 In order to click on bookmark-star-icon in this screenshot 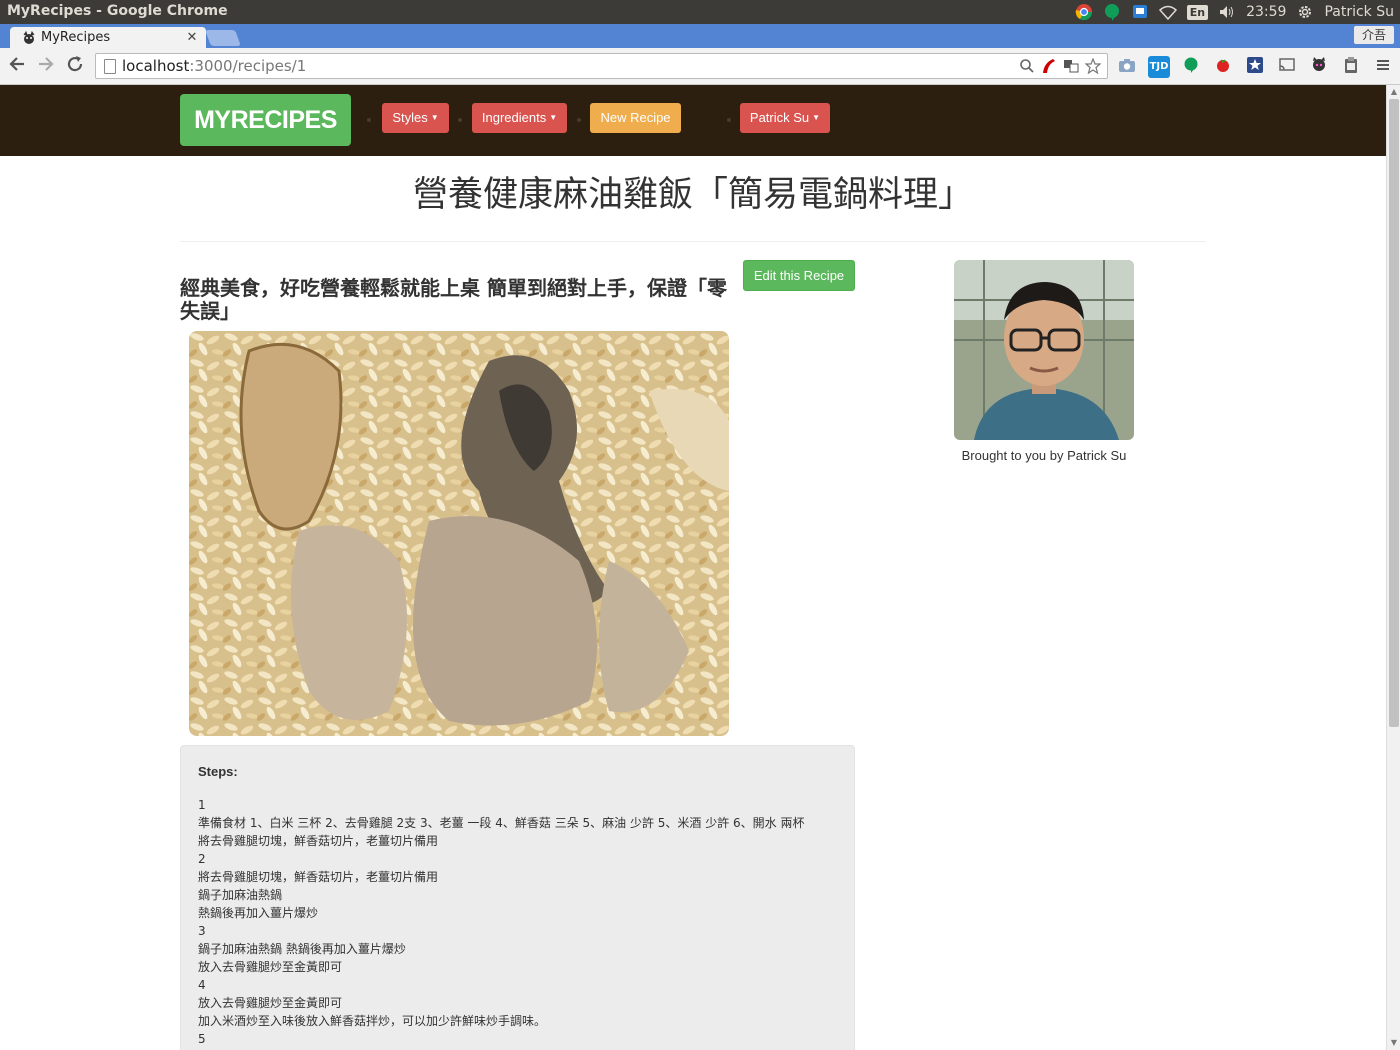, I will do `click(1093, 66)`.